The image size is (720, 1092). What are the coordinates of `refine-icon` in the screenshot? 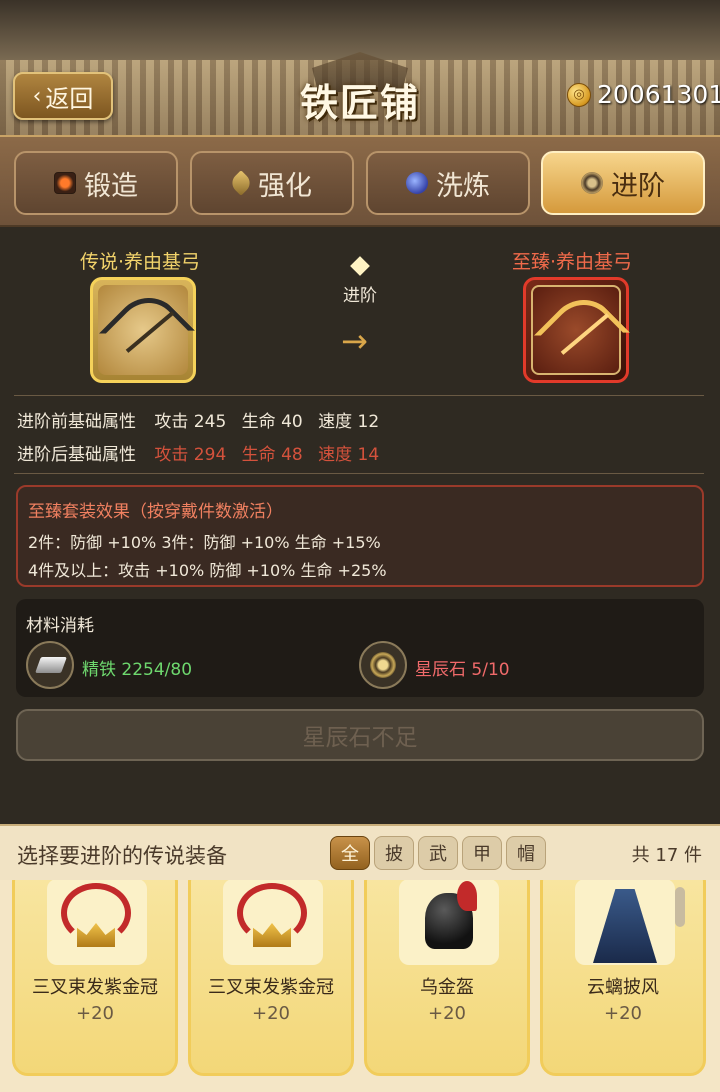 It's located at (417, 183).